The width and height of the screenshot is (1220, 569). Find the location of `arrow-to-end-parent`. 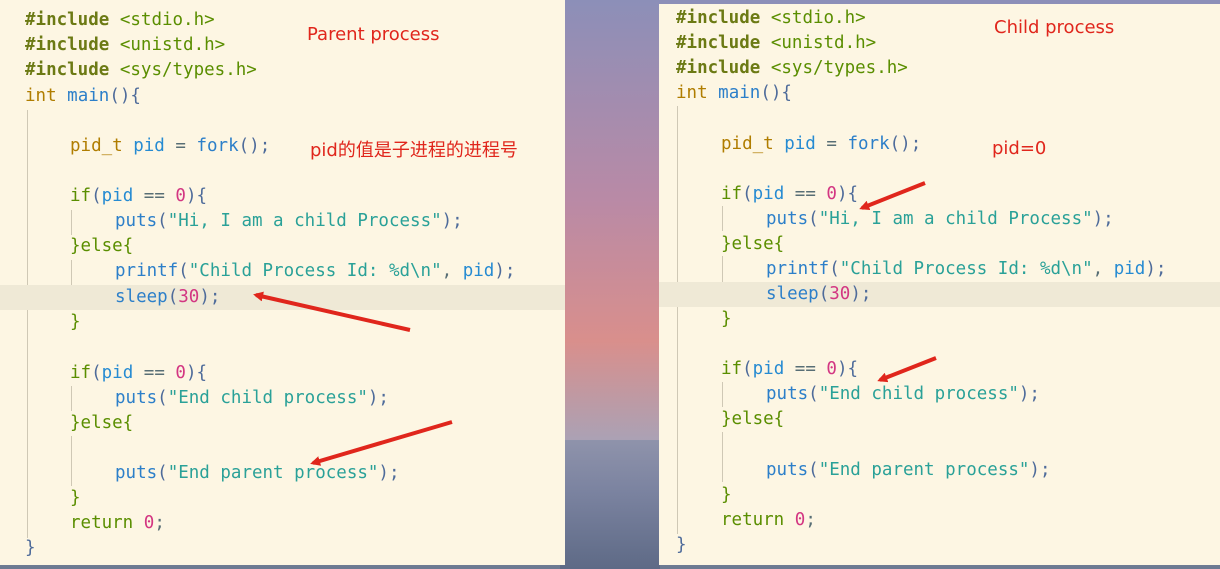

arrow-to-end-parent is located at coordinates (381, 443).